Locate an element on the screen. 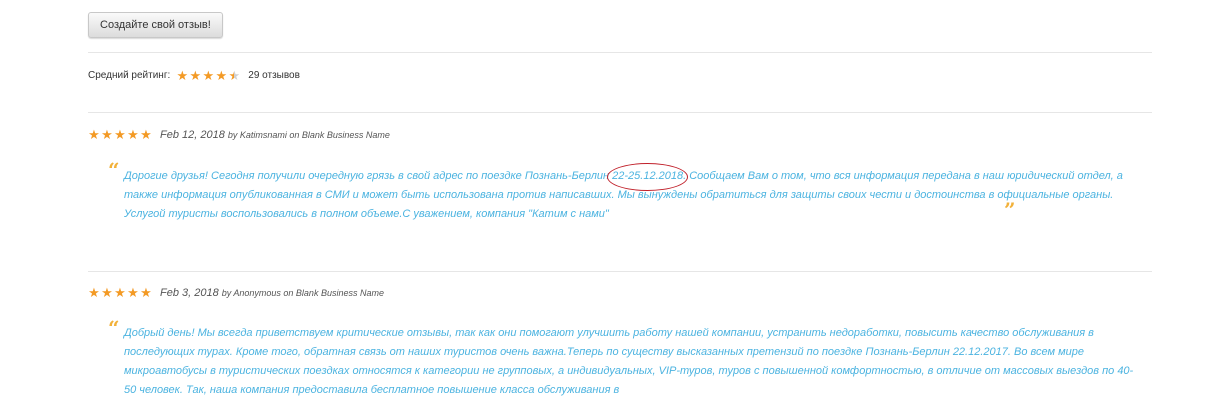 Image resolution: width=1230 pixels, height=400 pixels. review-date: Feb 3, 2018 is located at coordinates (189, 292).